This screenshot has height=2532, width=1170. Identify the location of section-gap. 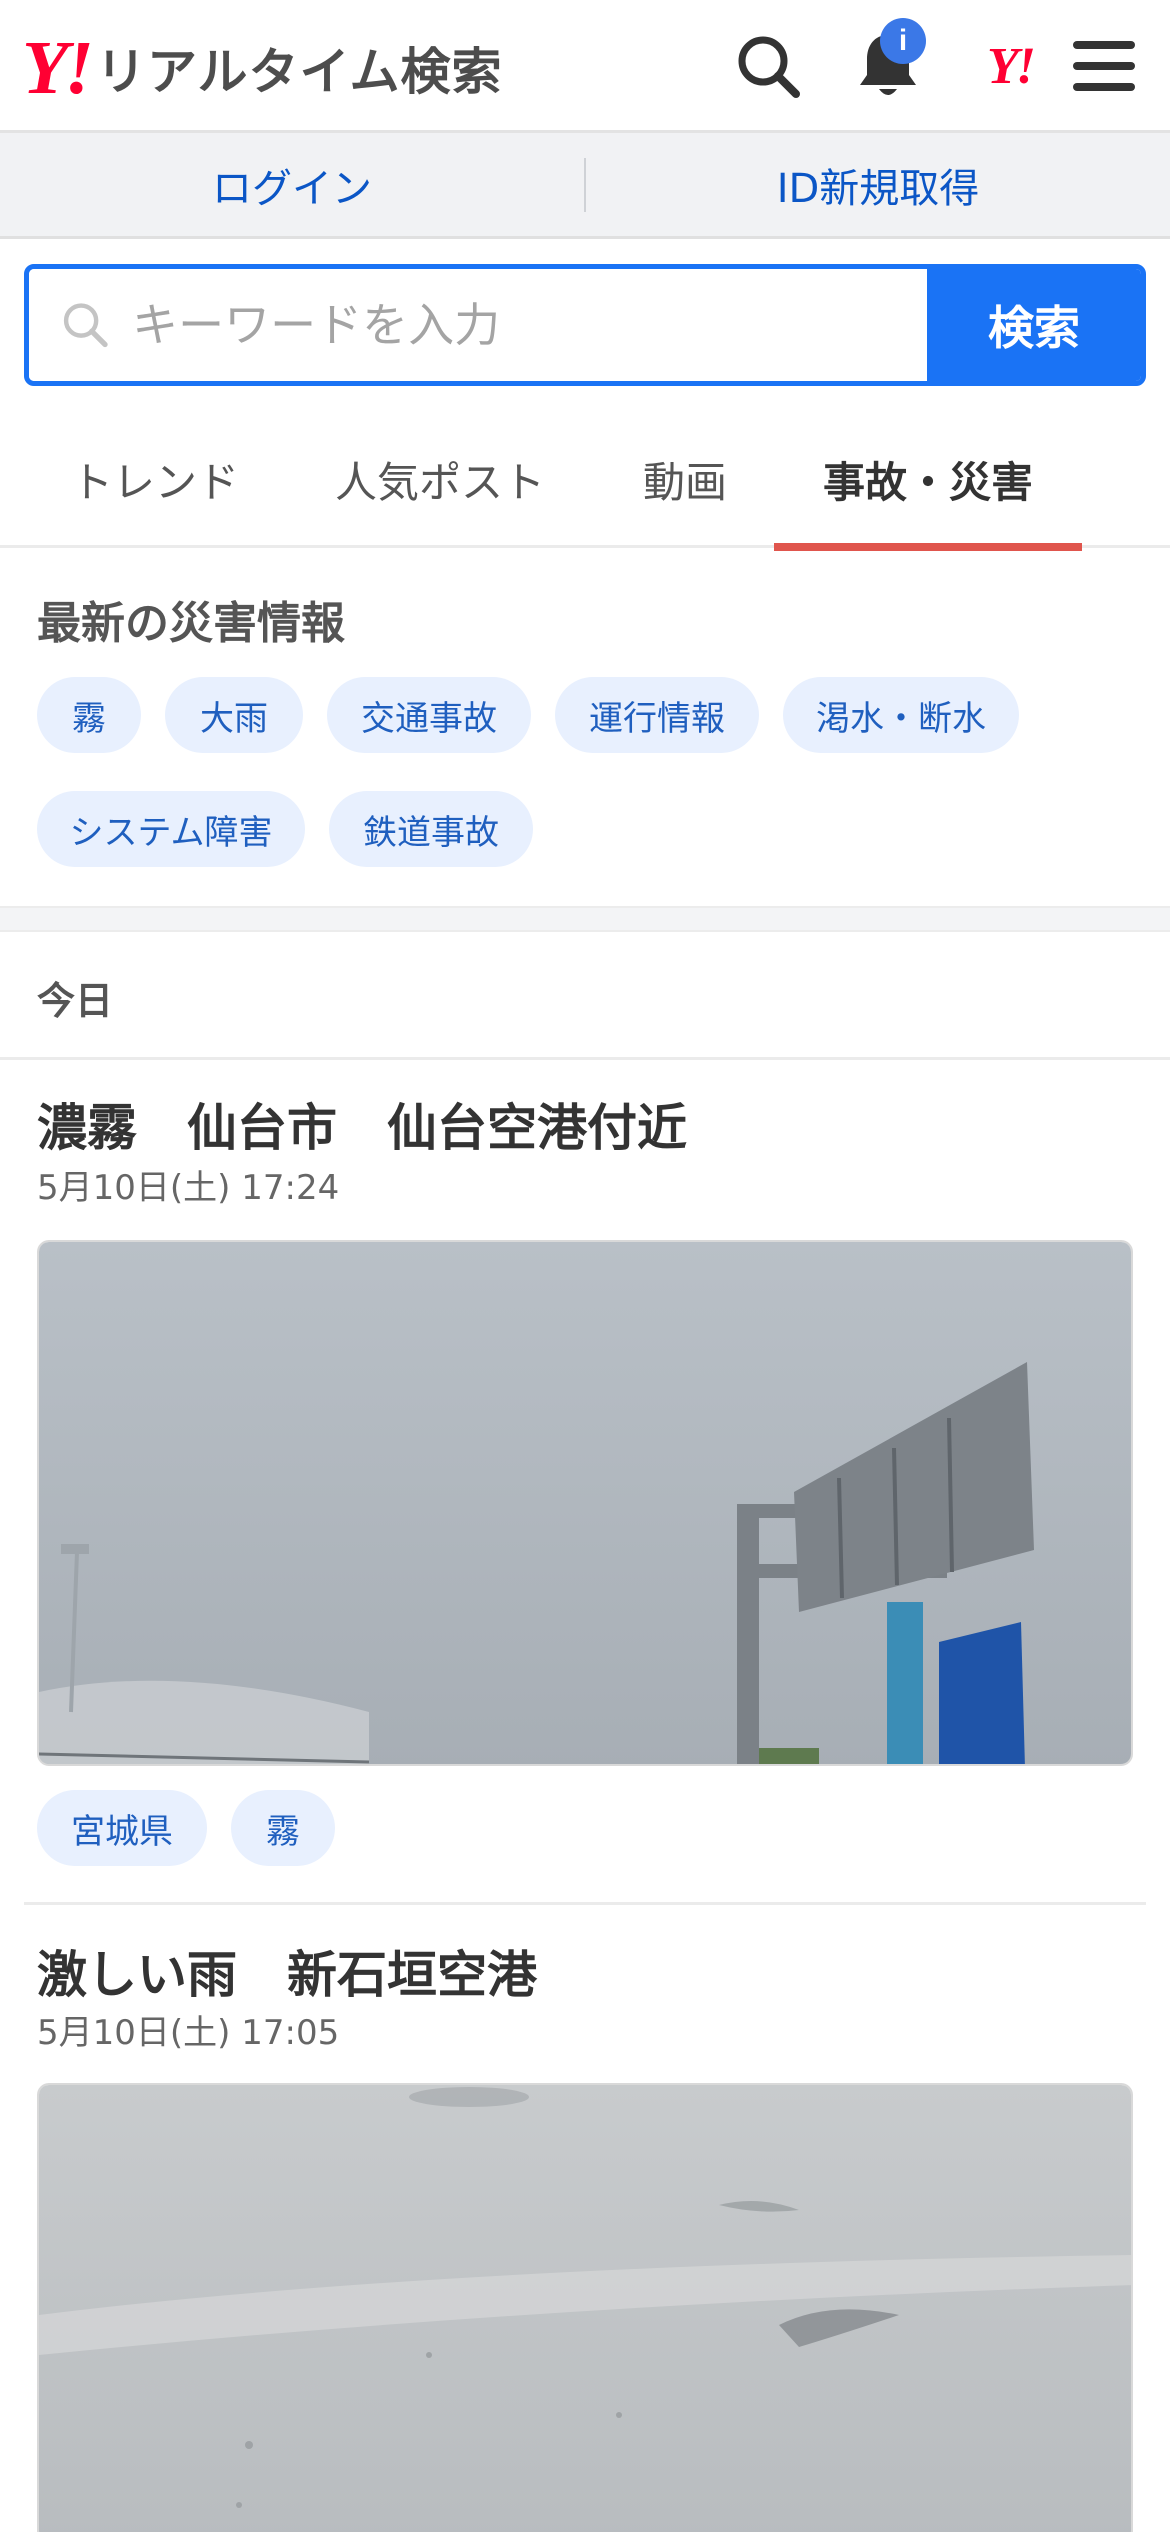
(585, 919).